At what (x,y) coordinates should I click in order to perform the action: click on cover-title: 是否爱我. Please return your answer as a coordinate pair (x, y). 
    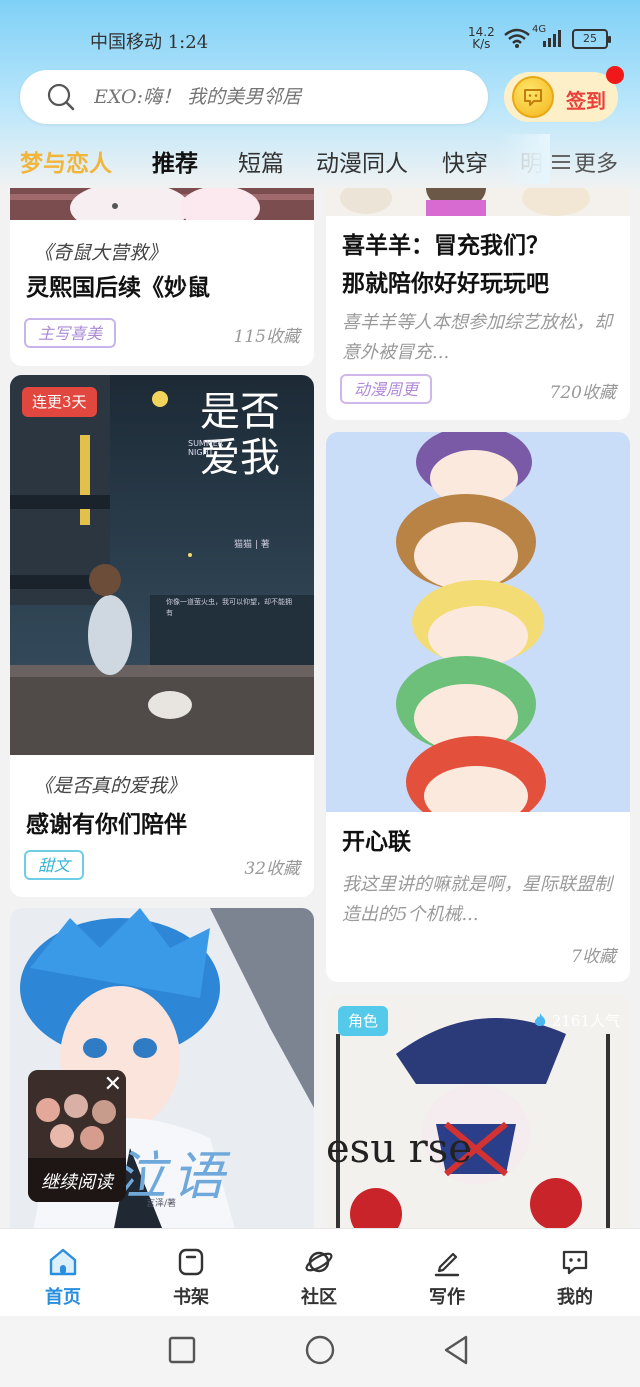
    Looking at the image, I should click on (240, 435).